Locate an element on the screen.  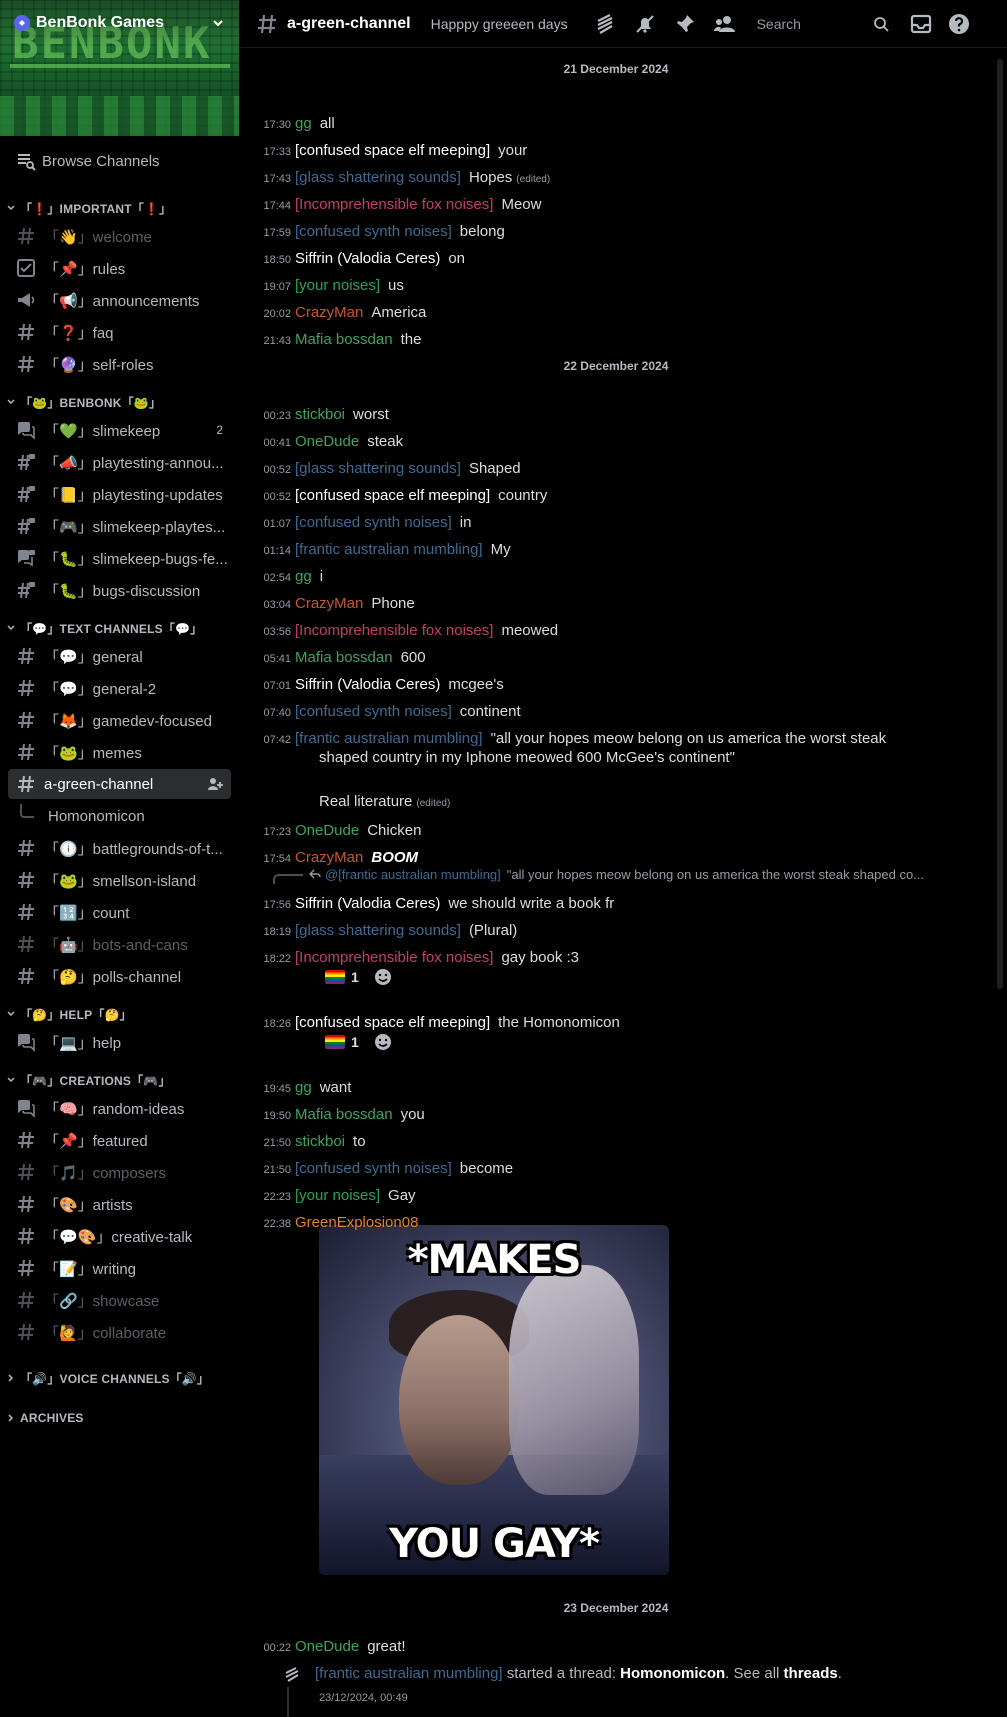
chevron-down-icon is located at coordinates (218, 23).